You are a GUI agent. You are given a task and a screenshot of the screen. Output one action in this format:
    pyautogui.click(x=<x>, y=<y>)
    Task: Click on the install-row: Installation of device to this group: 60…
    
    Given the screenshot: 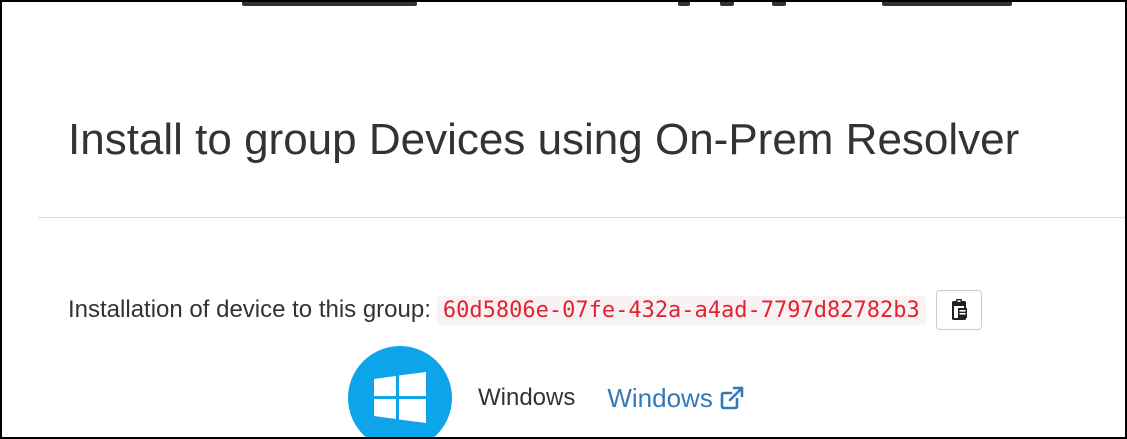 What is the action you would take?
    pyautogui.click(x=525, y=310)
    